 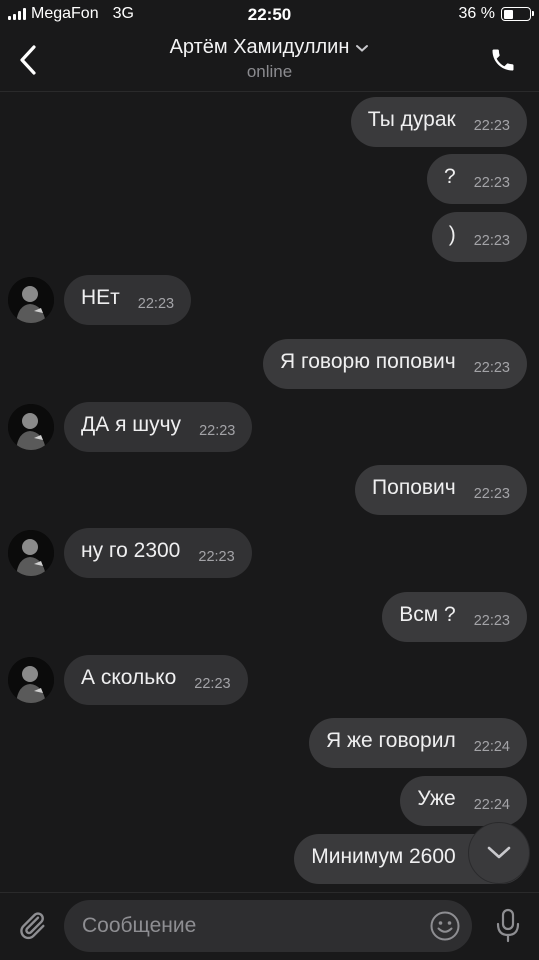 I want to click on message-text: Минимум 2600, so click(x=383, y=856).